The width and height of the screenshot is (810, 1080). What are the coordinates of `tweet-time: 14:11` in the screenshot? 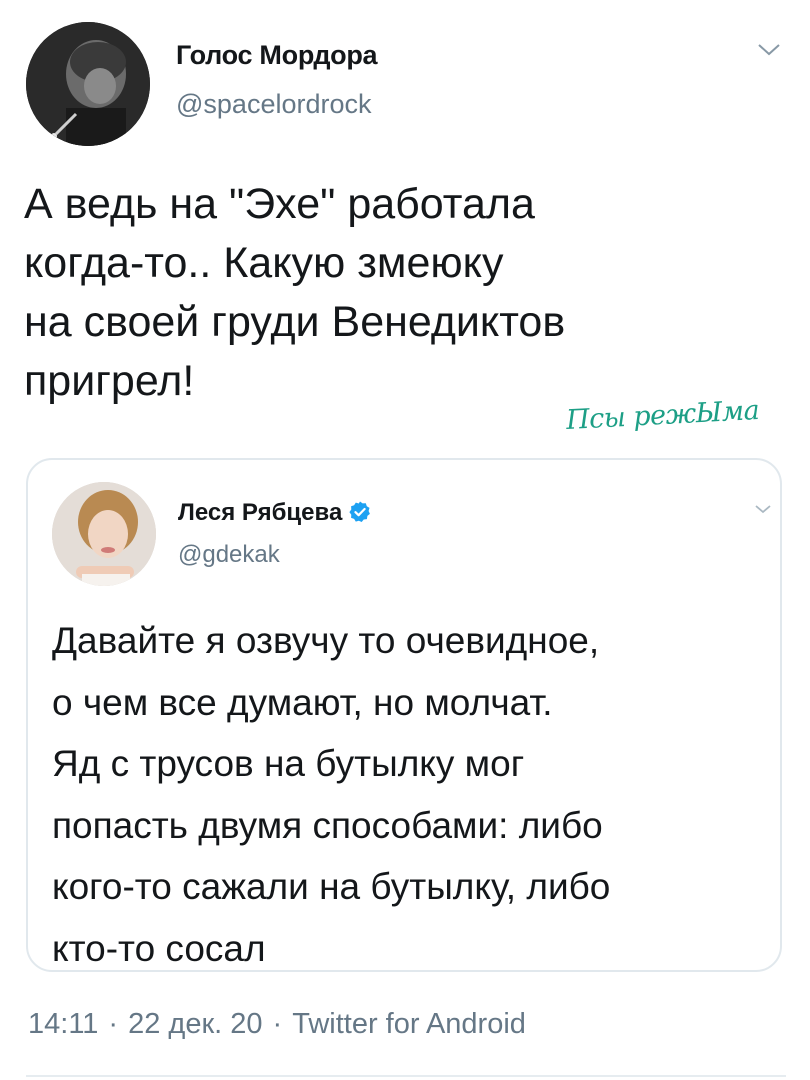 It's located at (63, 1024).